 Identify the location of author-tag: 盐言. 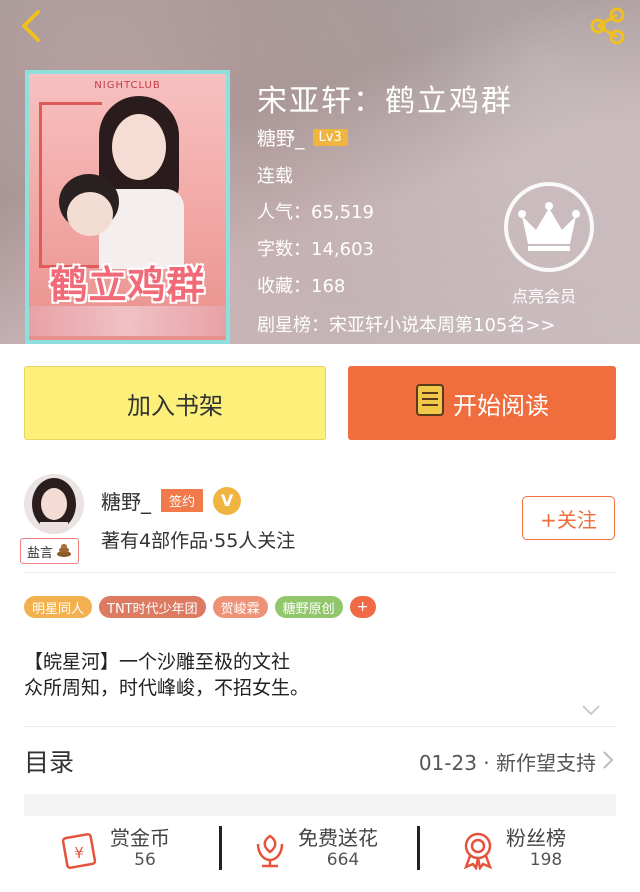
(50, 551).